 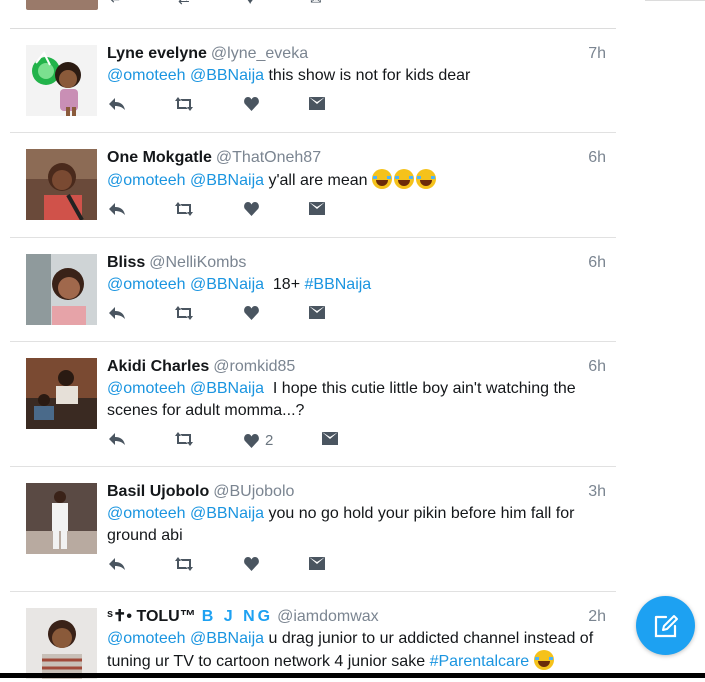 What do you see at coordinates (254, 3) in the screenshot?
I see `heart-icon: ♥` at bounding box center [254, 3].